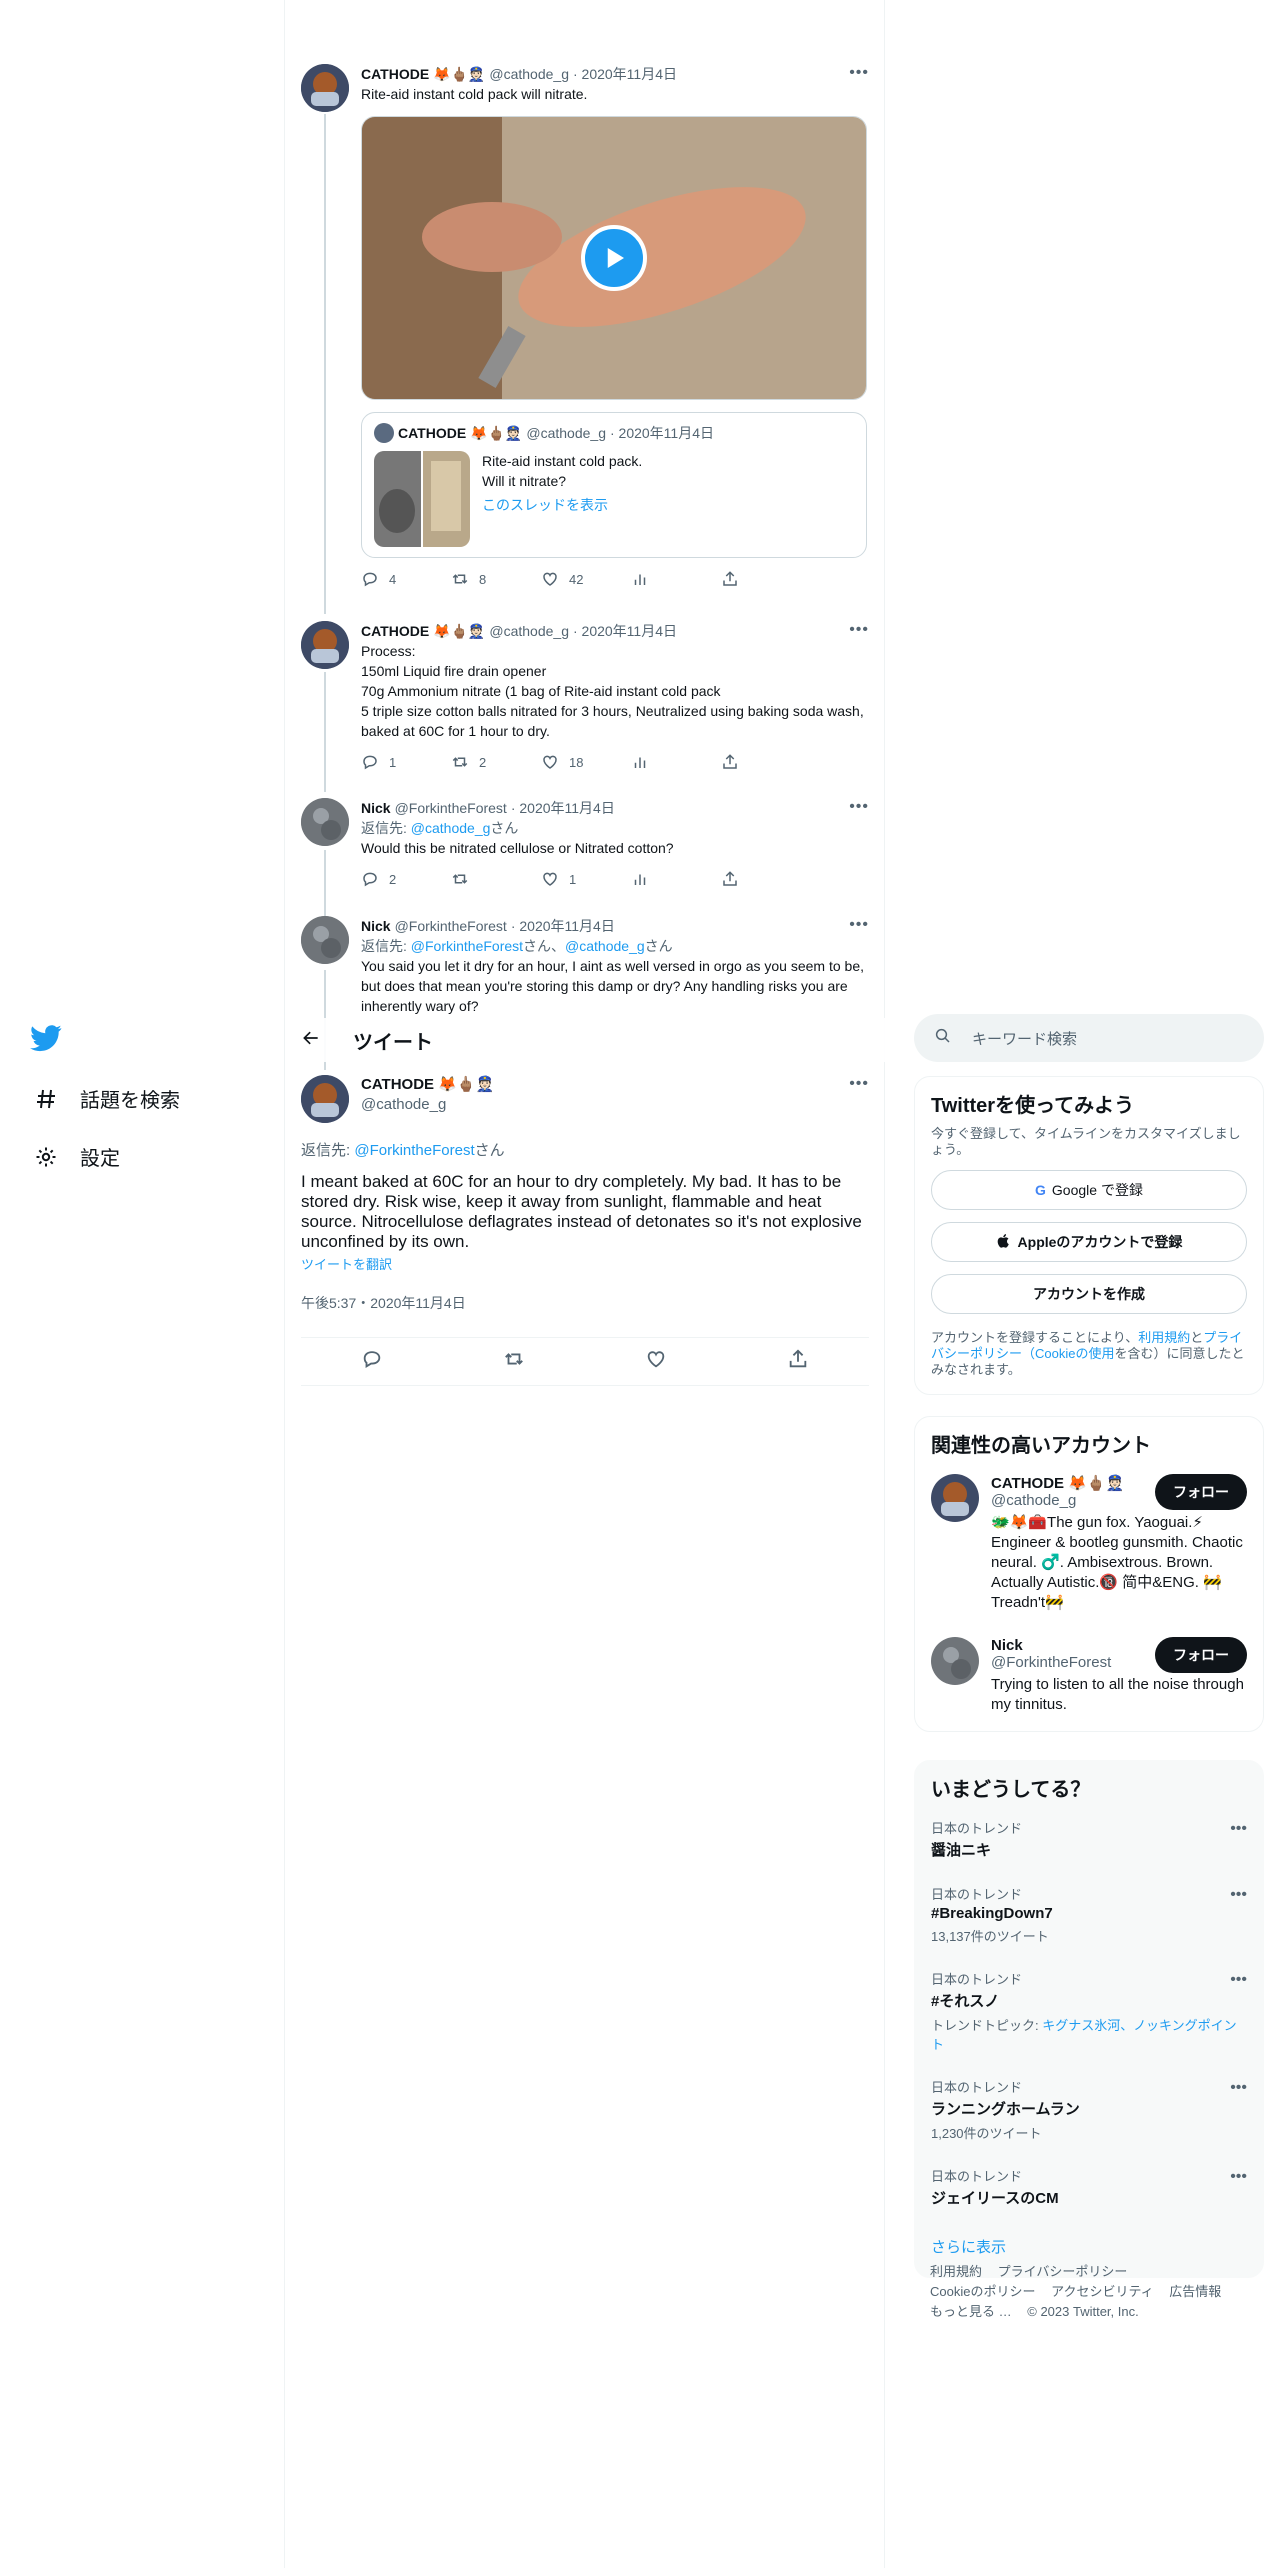  What do you see at coordinates (1195, 2291) in the screenshot?
I see `footer-ads-link: 広告情報` at bounding box center [1195, 2291].